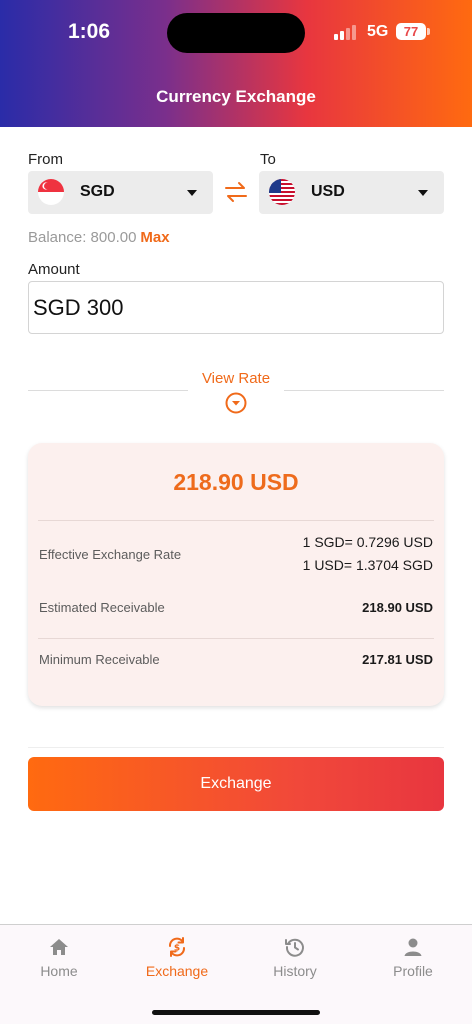 The height and width of the screenshot is (1024, 472). I want to click on estimated-receivable-value: 218.90 USD, so click(397, 607).